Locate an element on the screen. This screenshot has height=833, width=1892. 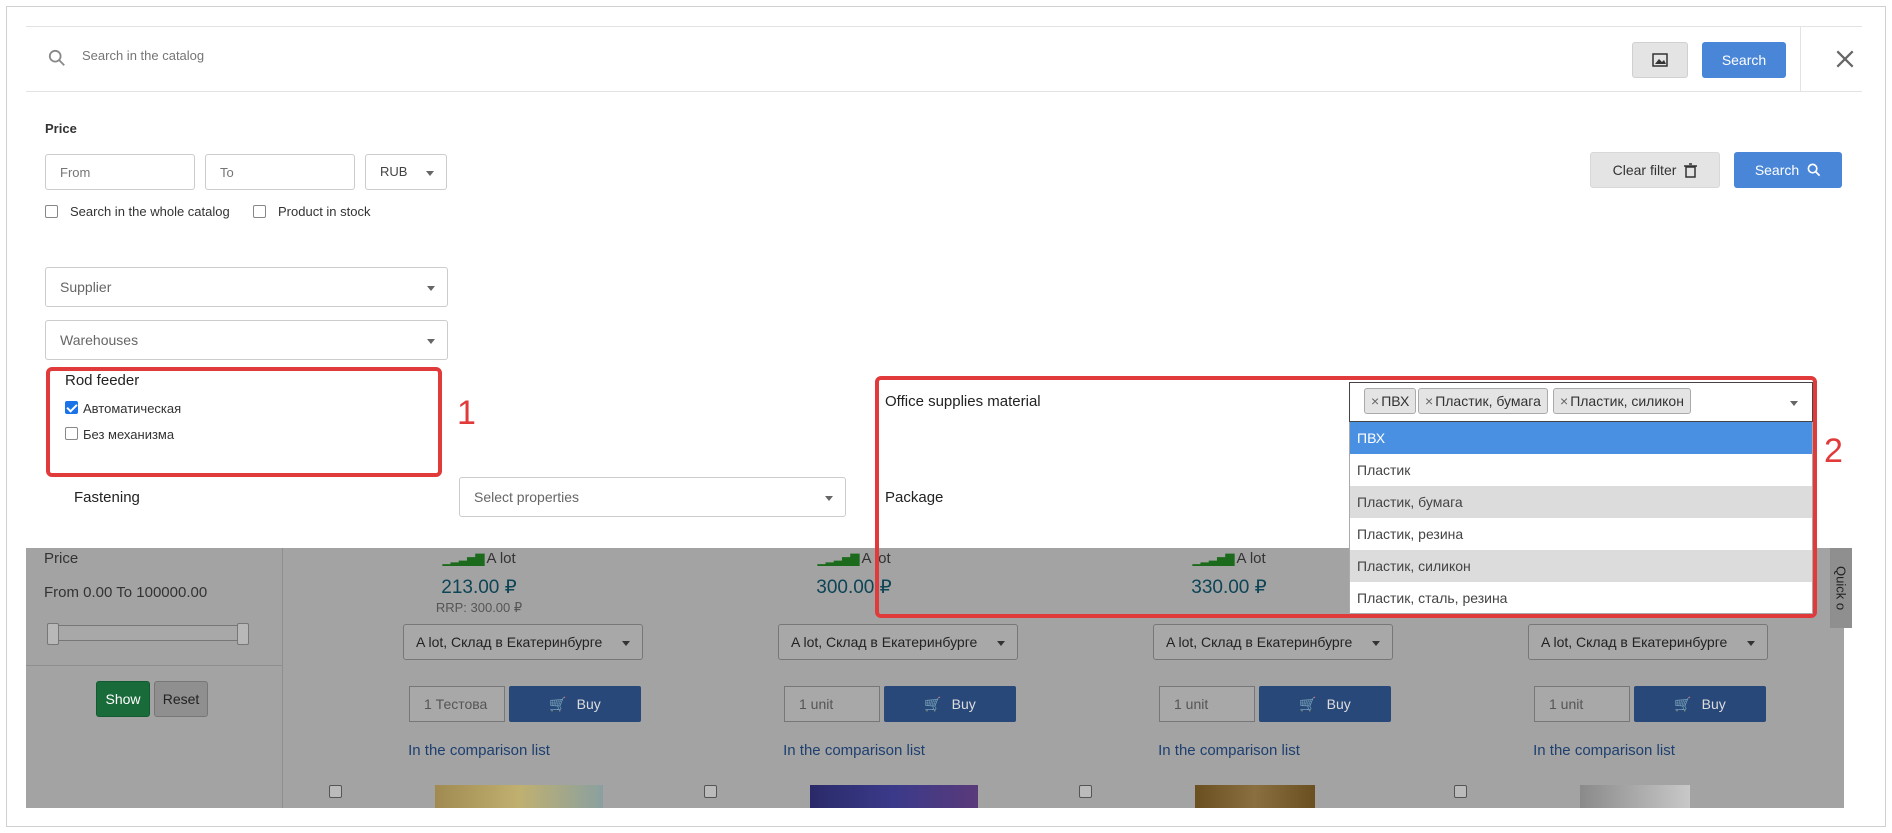
supplier-select: Supplier is located at coordinates (246, 287).